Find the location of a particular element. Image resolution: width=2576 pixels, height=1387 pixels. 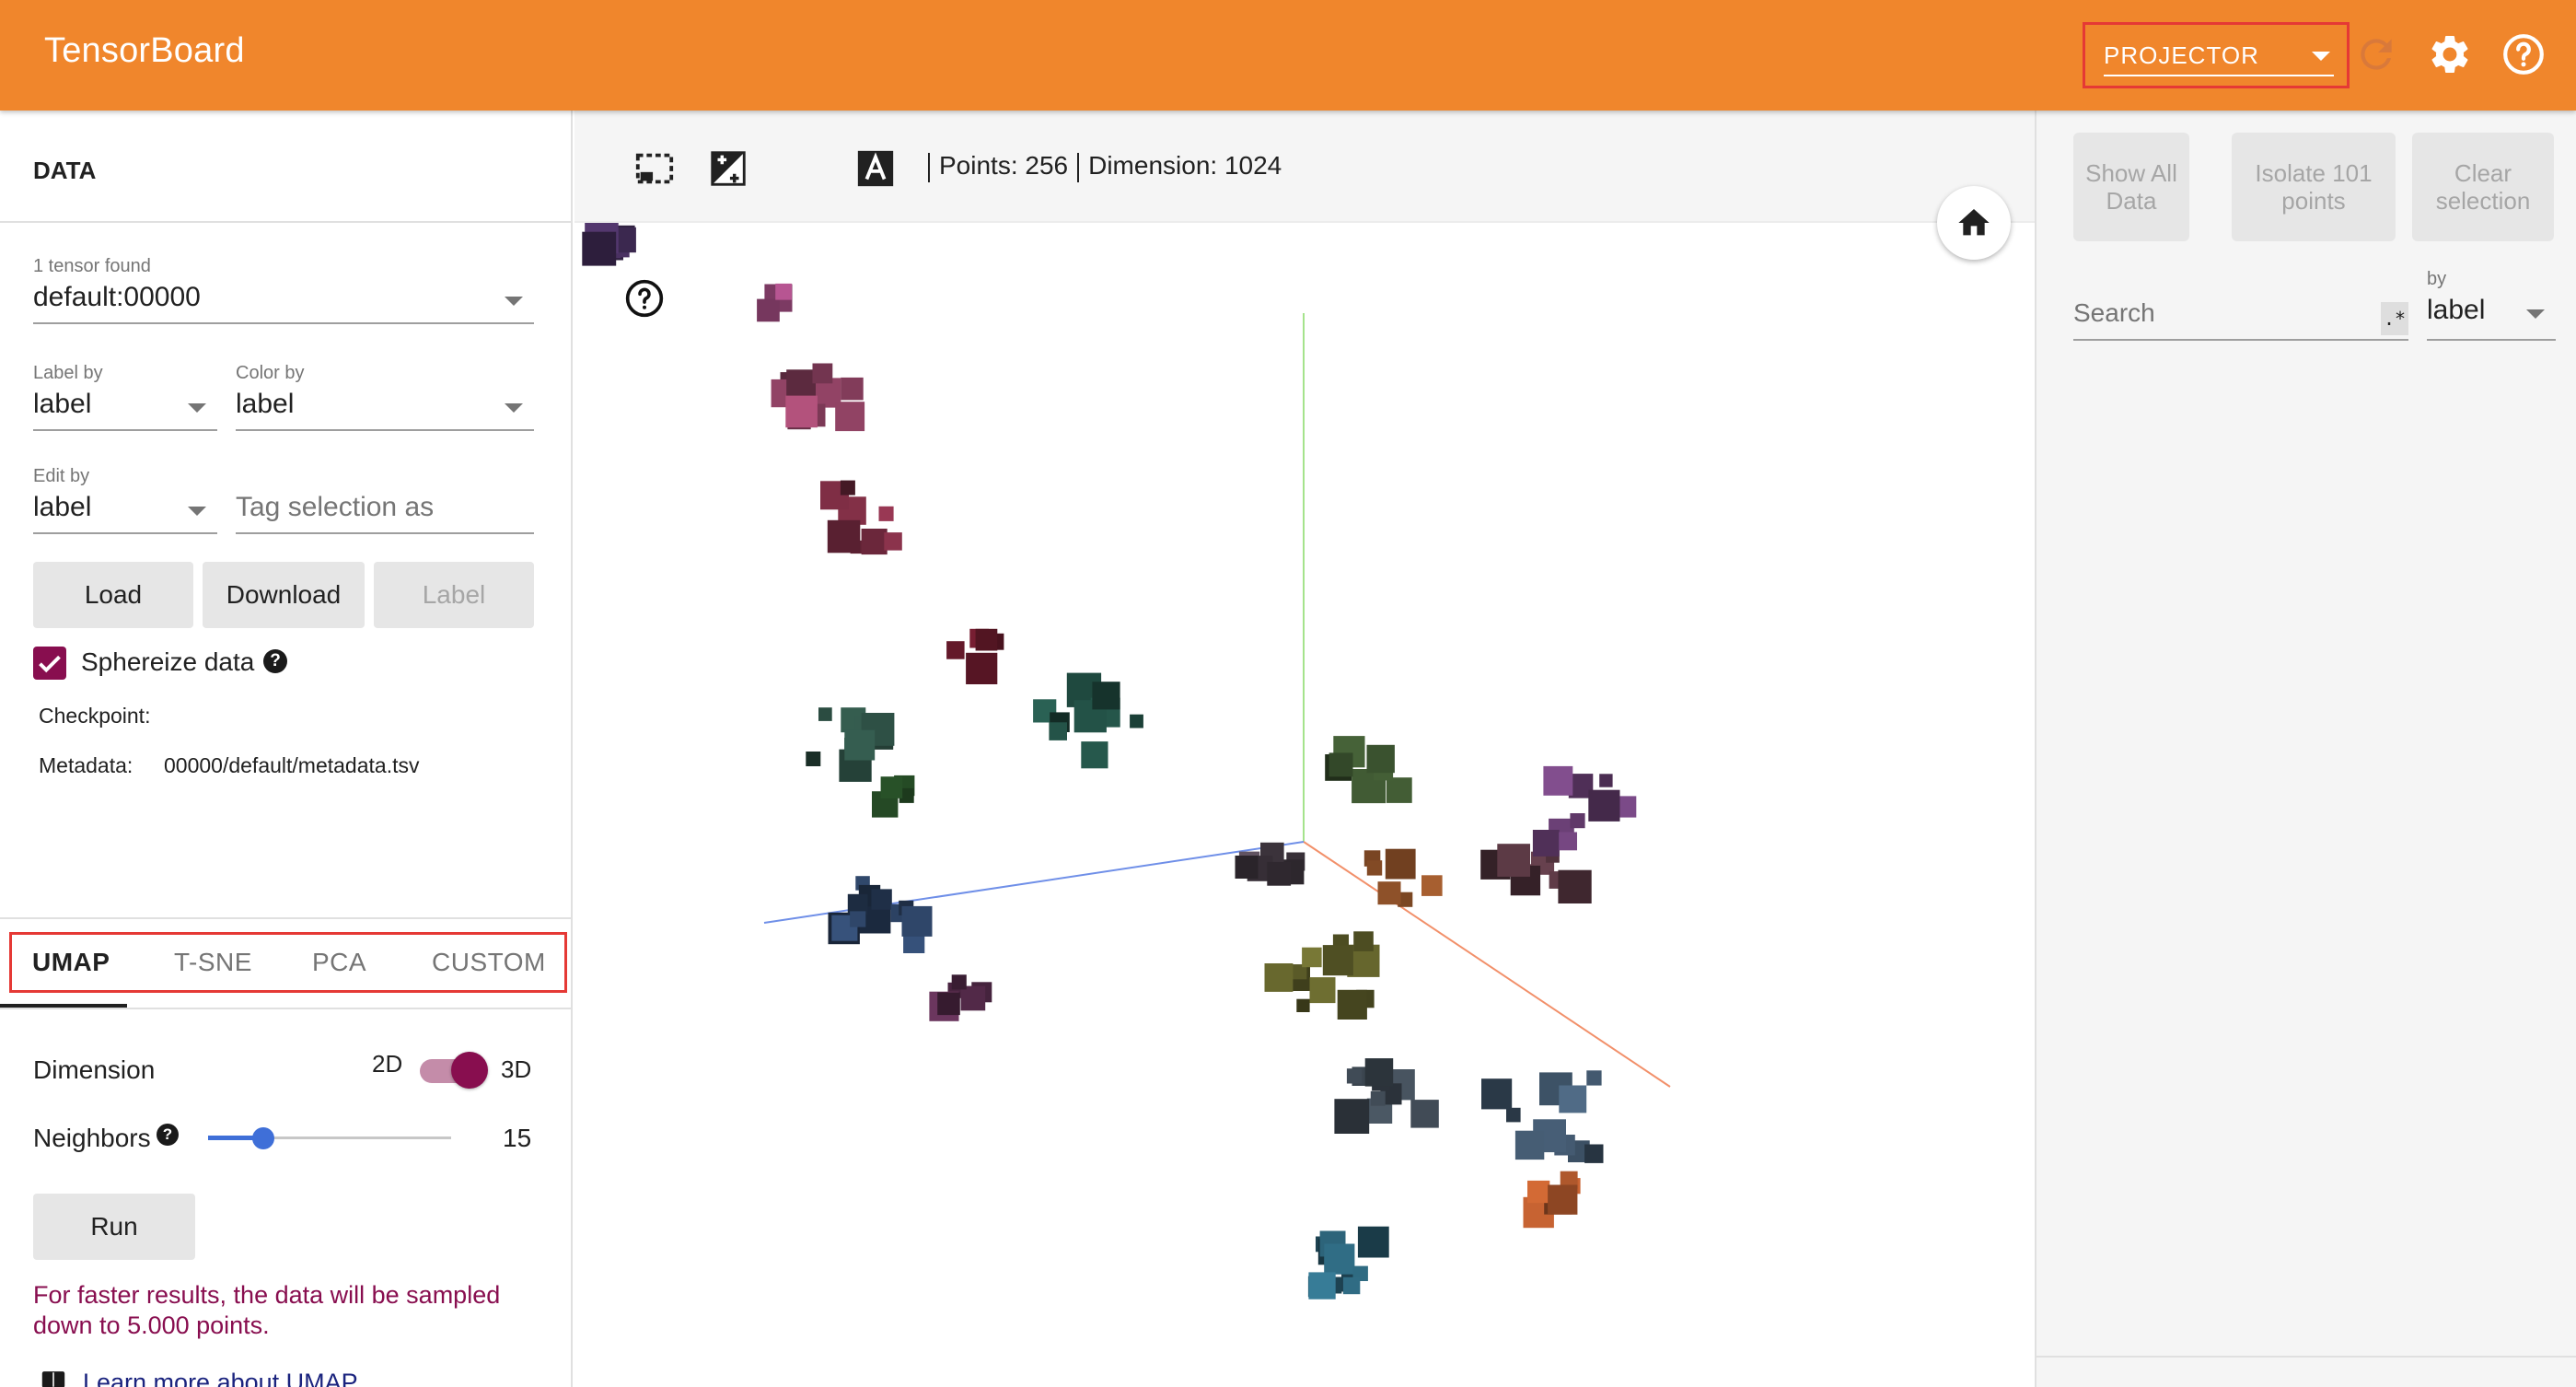

edit-by-select: Edit by label is located at coordinates (125, 500).